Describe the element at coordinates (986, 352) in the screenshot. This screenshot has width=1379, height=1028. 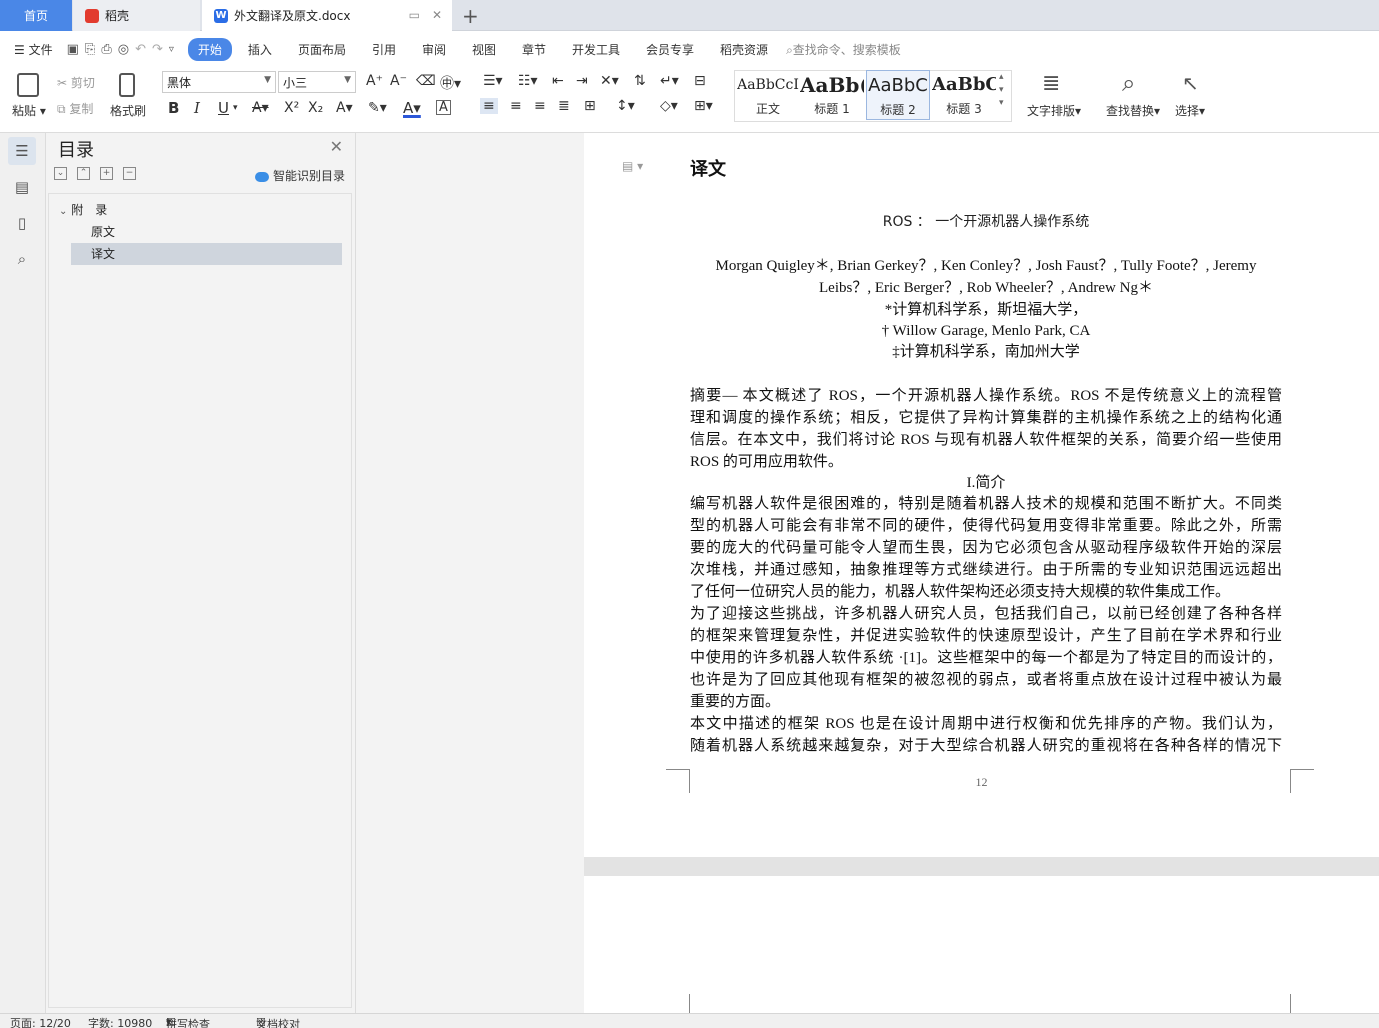
I see `affiliation-3: ‡计算机科学系，南加州大学` at that location.